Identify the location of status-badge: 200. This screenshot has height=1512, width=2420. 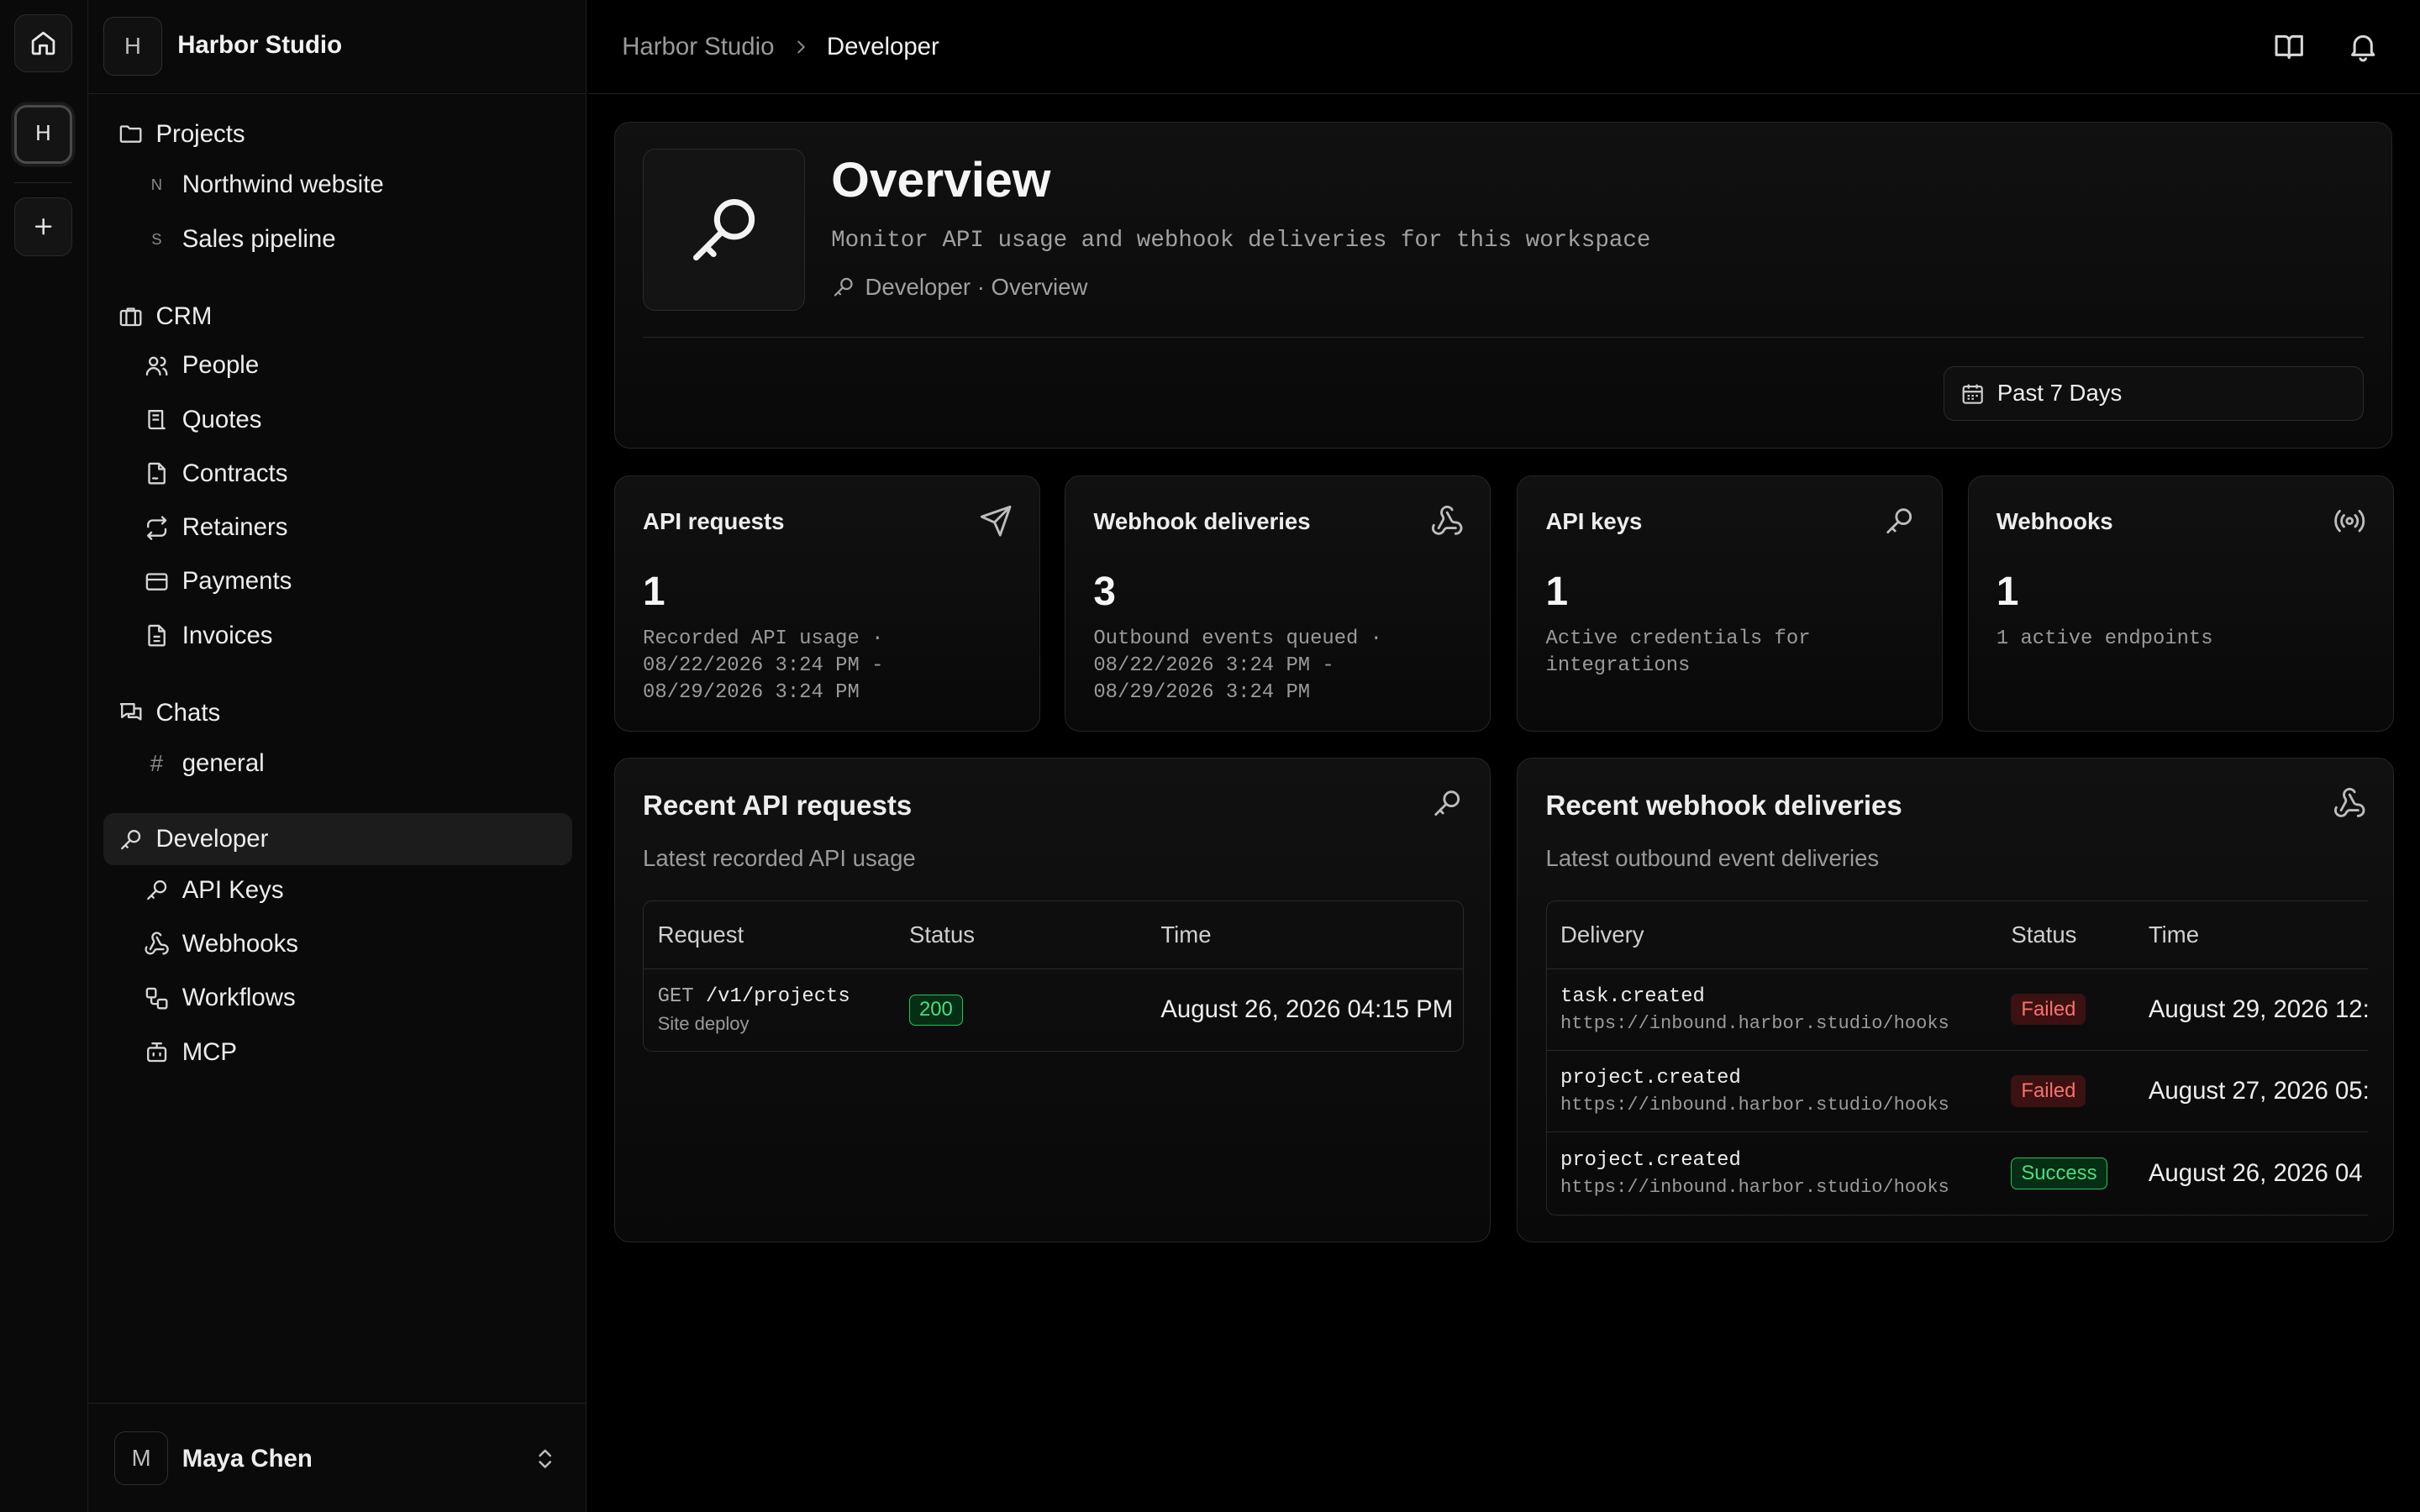
(935, 1010).